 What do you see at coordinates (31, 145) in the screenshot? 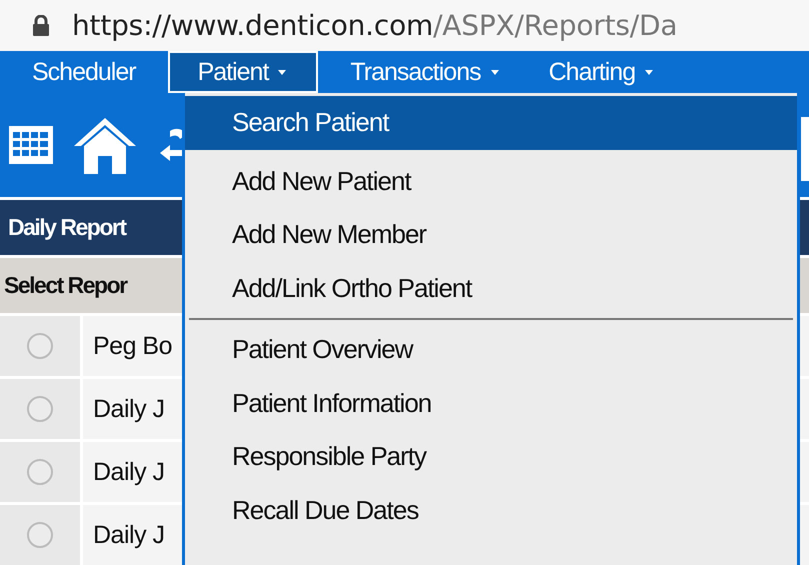
I see `calendar-icon` at bounding box center [31, 145].